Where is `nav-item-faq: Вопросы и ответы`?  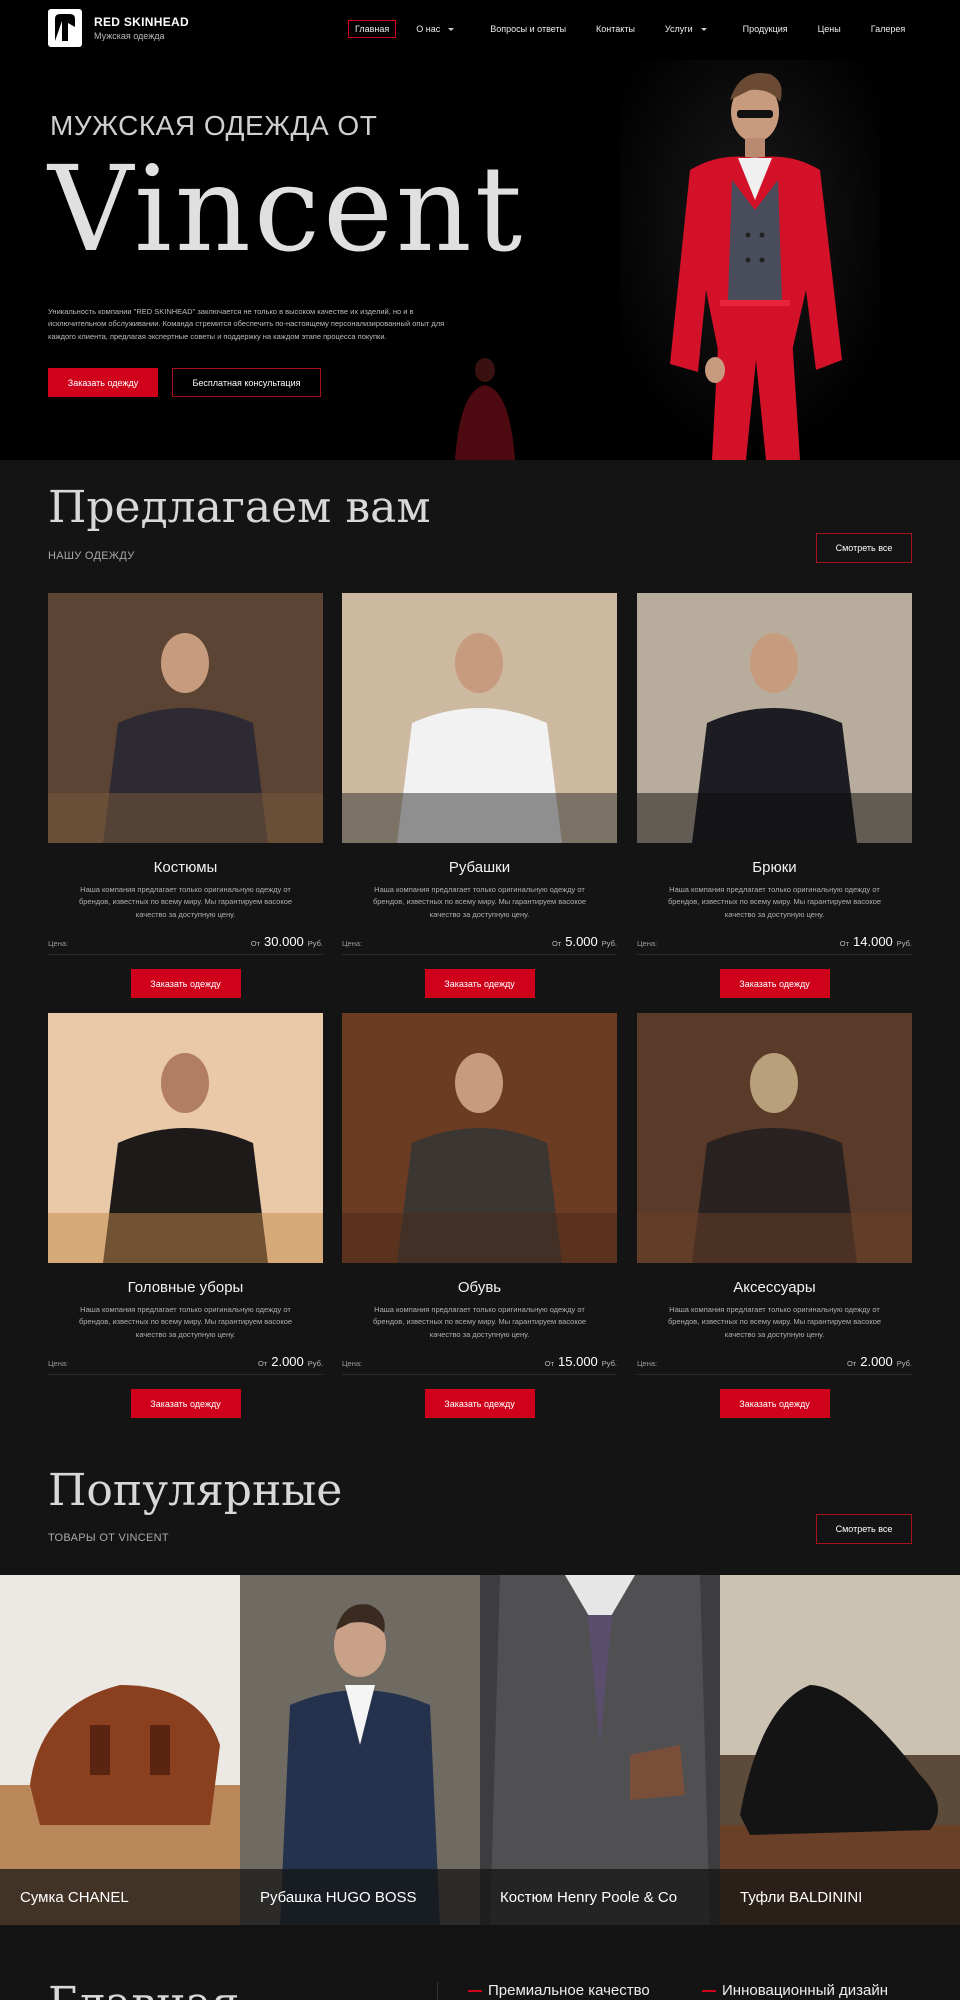
nav-item-faq: Вопросы и ответы is located at coordinates (528, 29).